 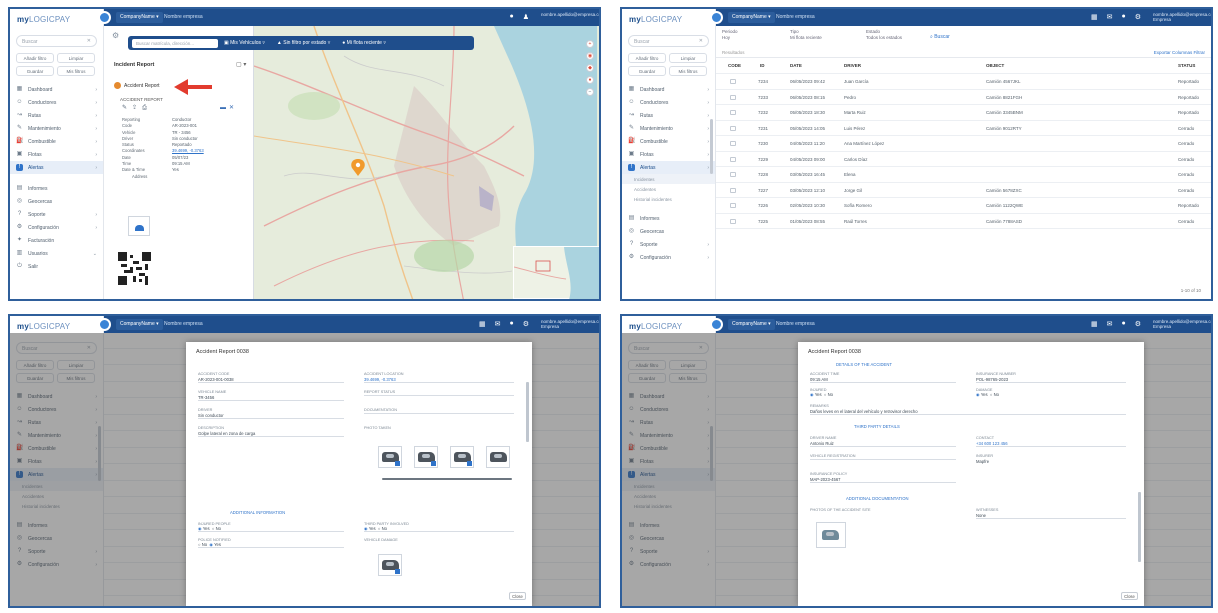 I want to click on damage-photo-thumbnail, so click(x=390, y=565).